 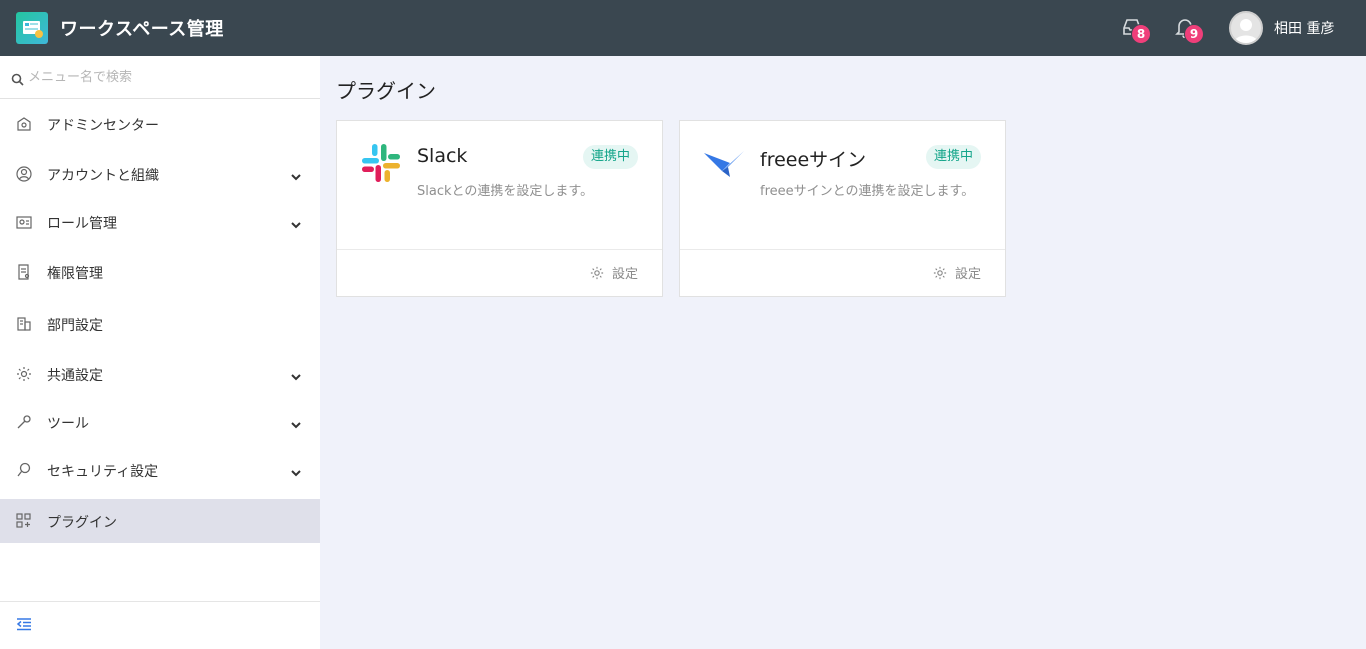 What do you see at coordinates (68, 424) in the screenshot?
I see `sidebar-item-label: ツール` at bounding box center [68, 424].